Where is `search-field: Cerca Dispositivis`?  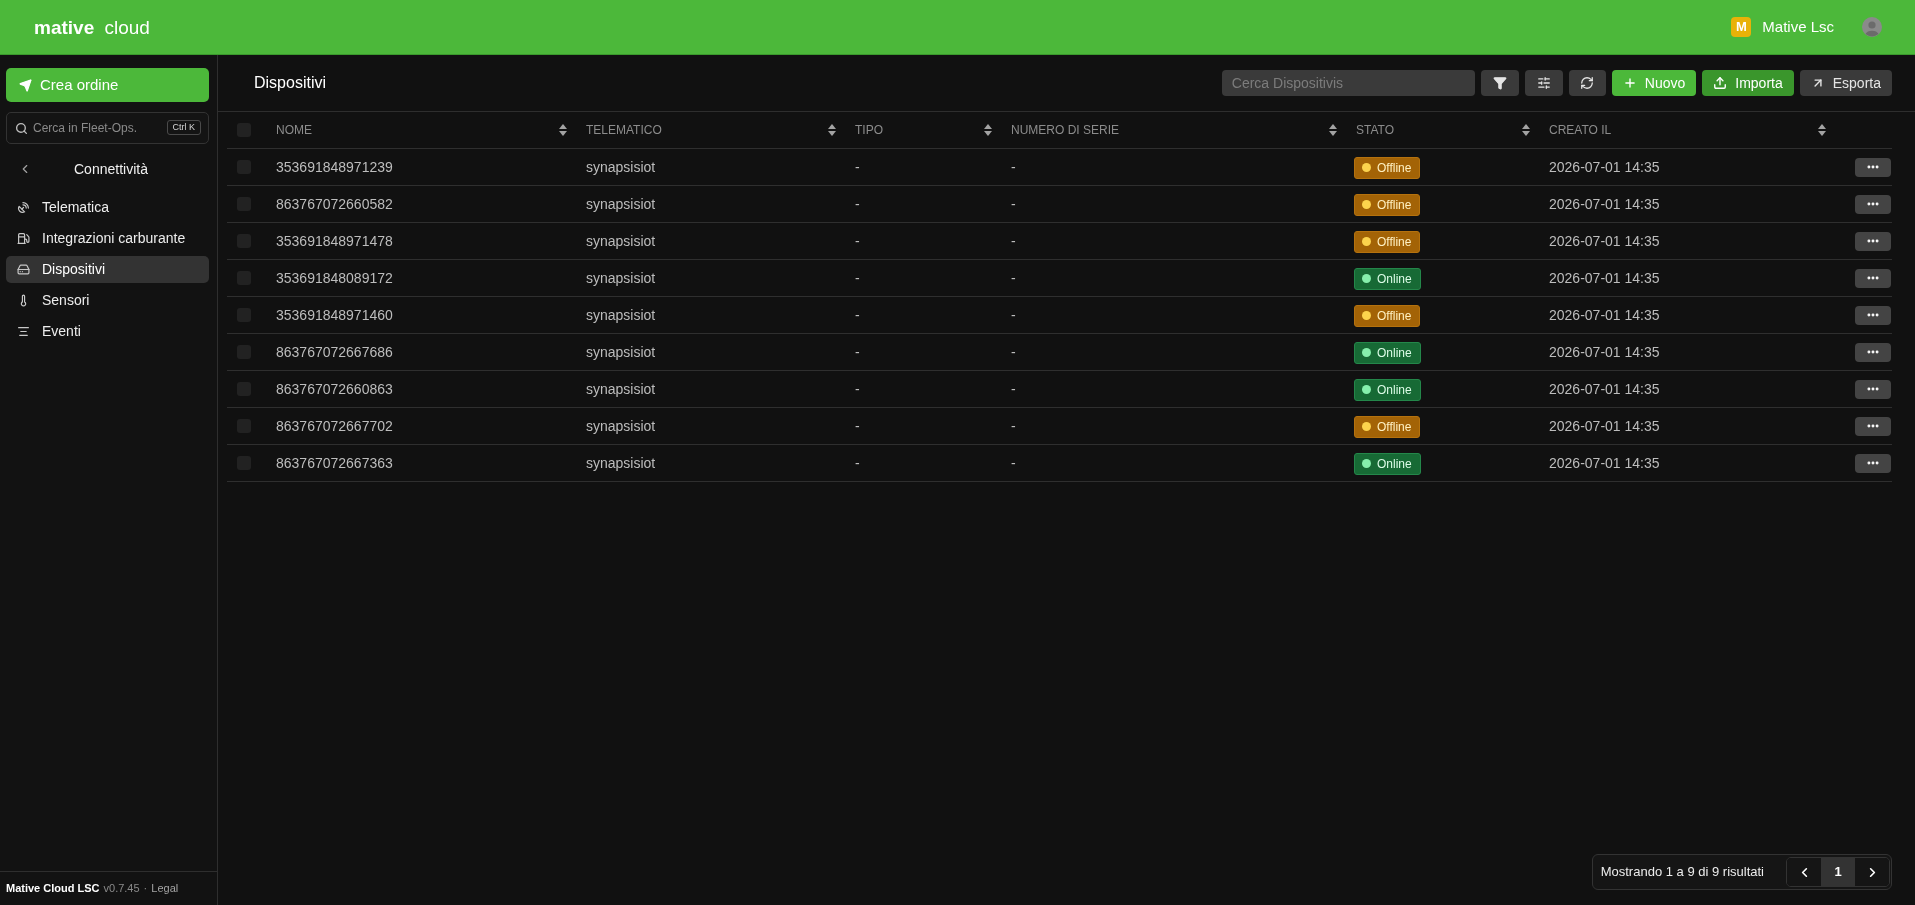 search-field: Cerca Dispositivis is located at coordinates (1348, 83).